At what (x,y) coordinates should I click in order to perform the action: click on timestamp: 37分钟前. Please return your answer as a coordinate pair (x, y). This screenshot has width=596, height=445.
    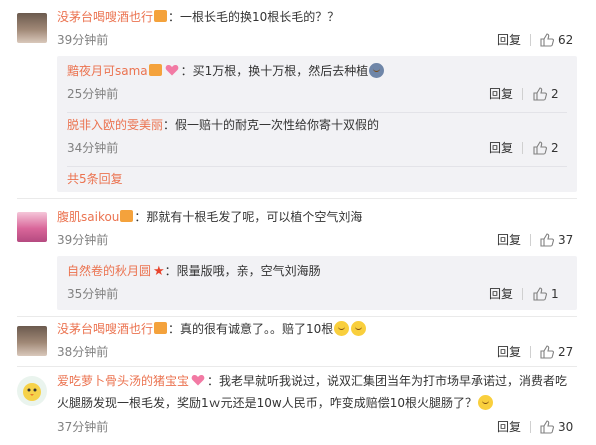
    Looking at the image, I should click on (83, 427).